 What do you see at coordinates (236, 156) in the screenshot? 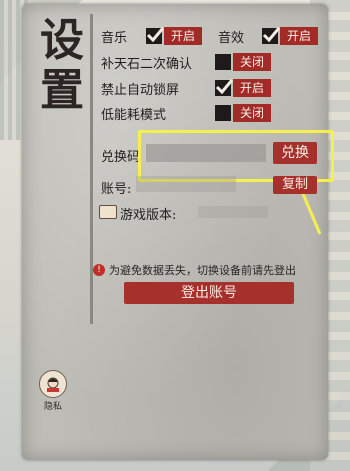
I see `highlight-box` at bounding box center [236, 156].